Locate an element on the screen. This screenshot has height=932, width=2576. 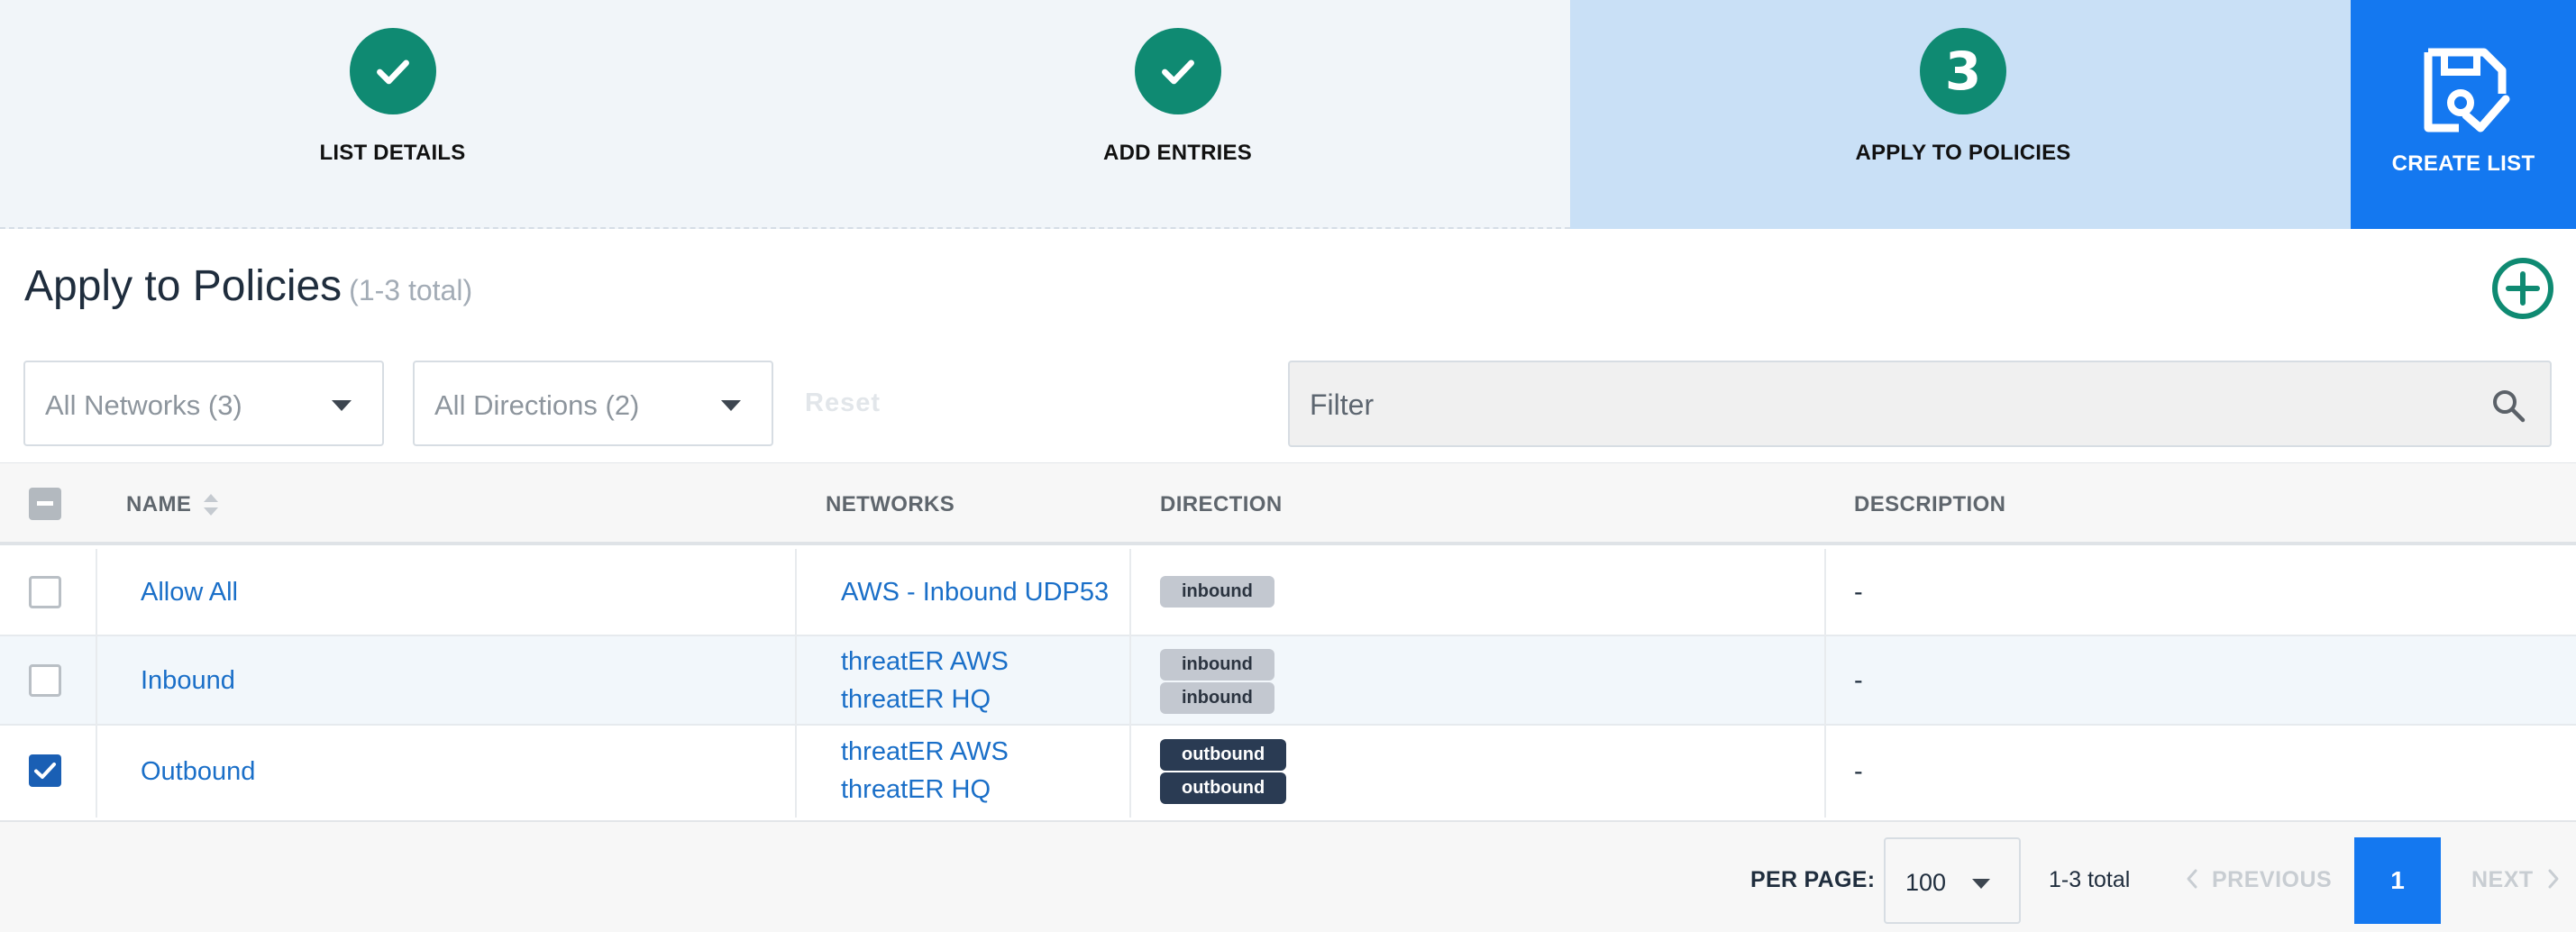
column-header-direction: DIRECTION is located at coordinates (1221, 504).